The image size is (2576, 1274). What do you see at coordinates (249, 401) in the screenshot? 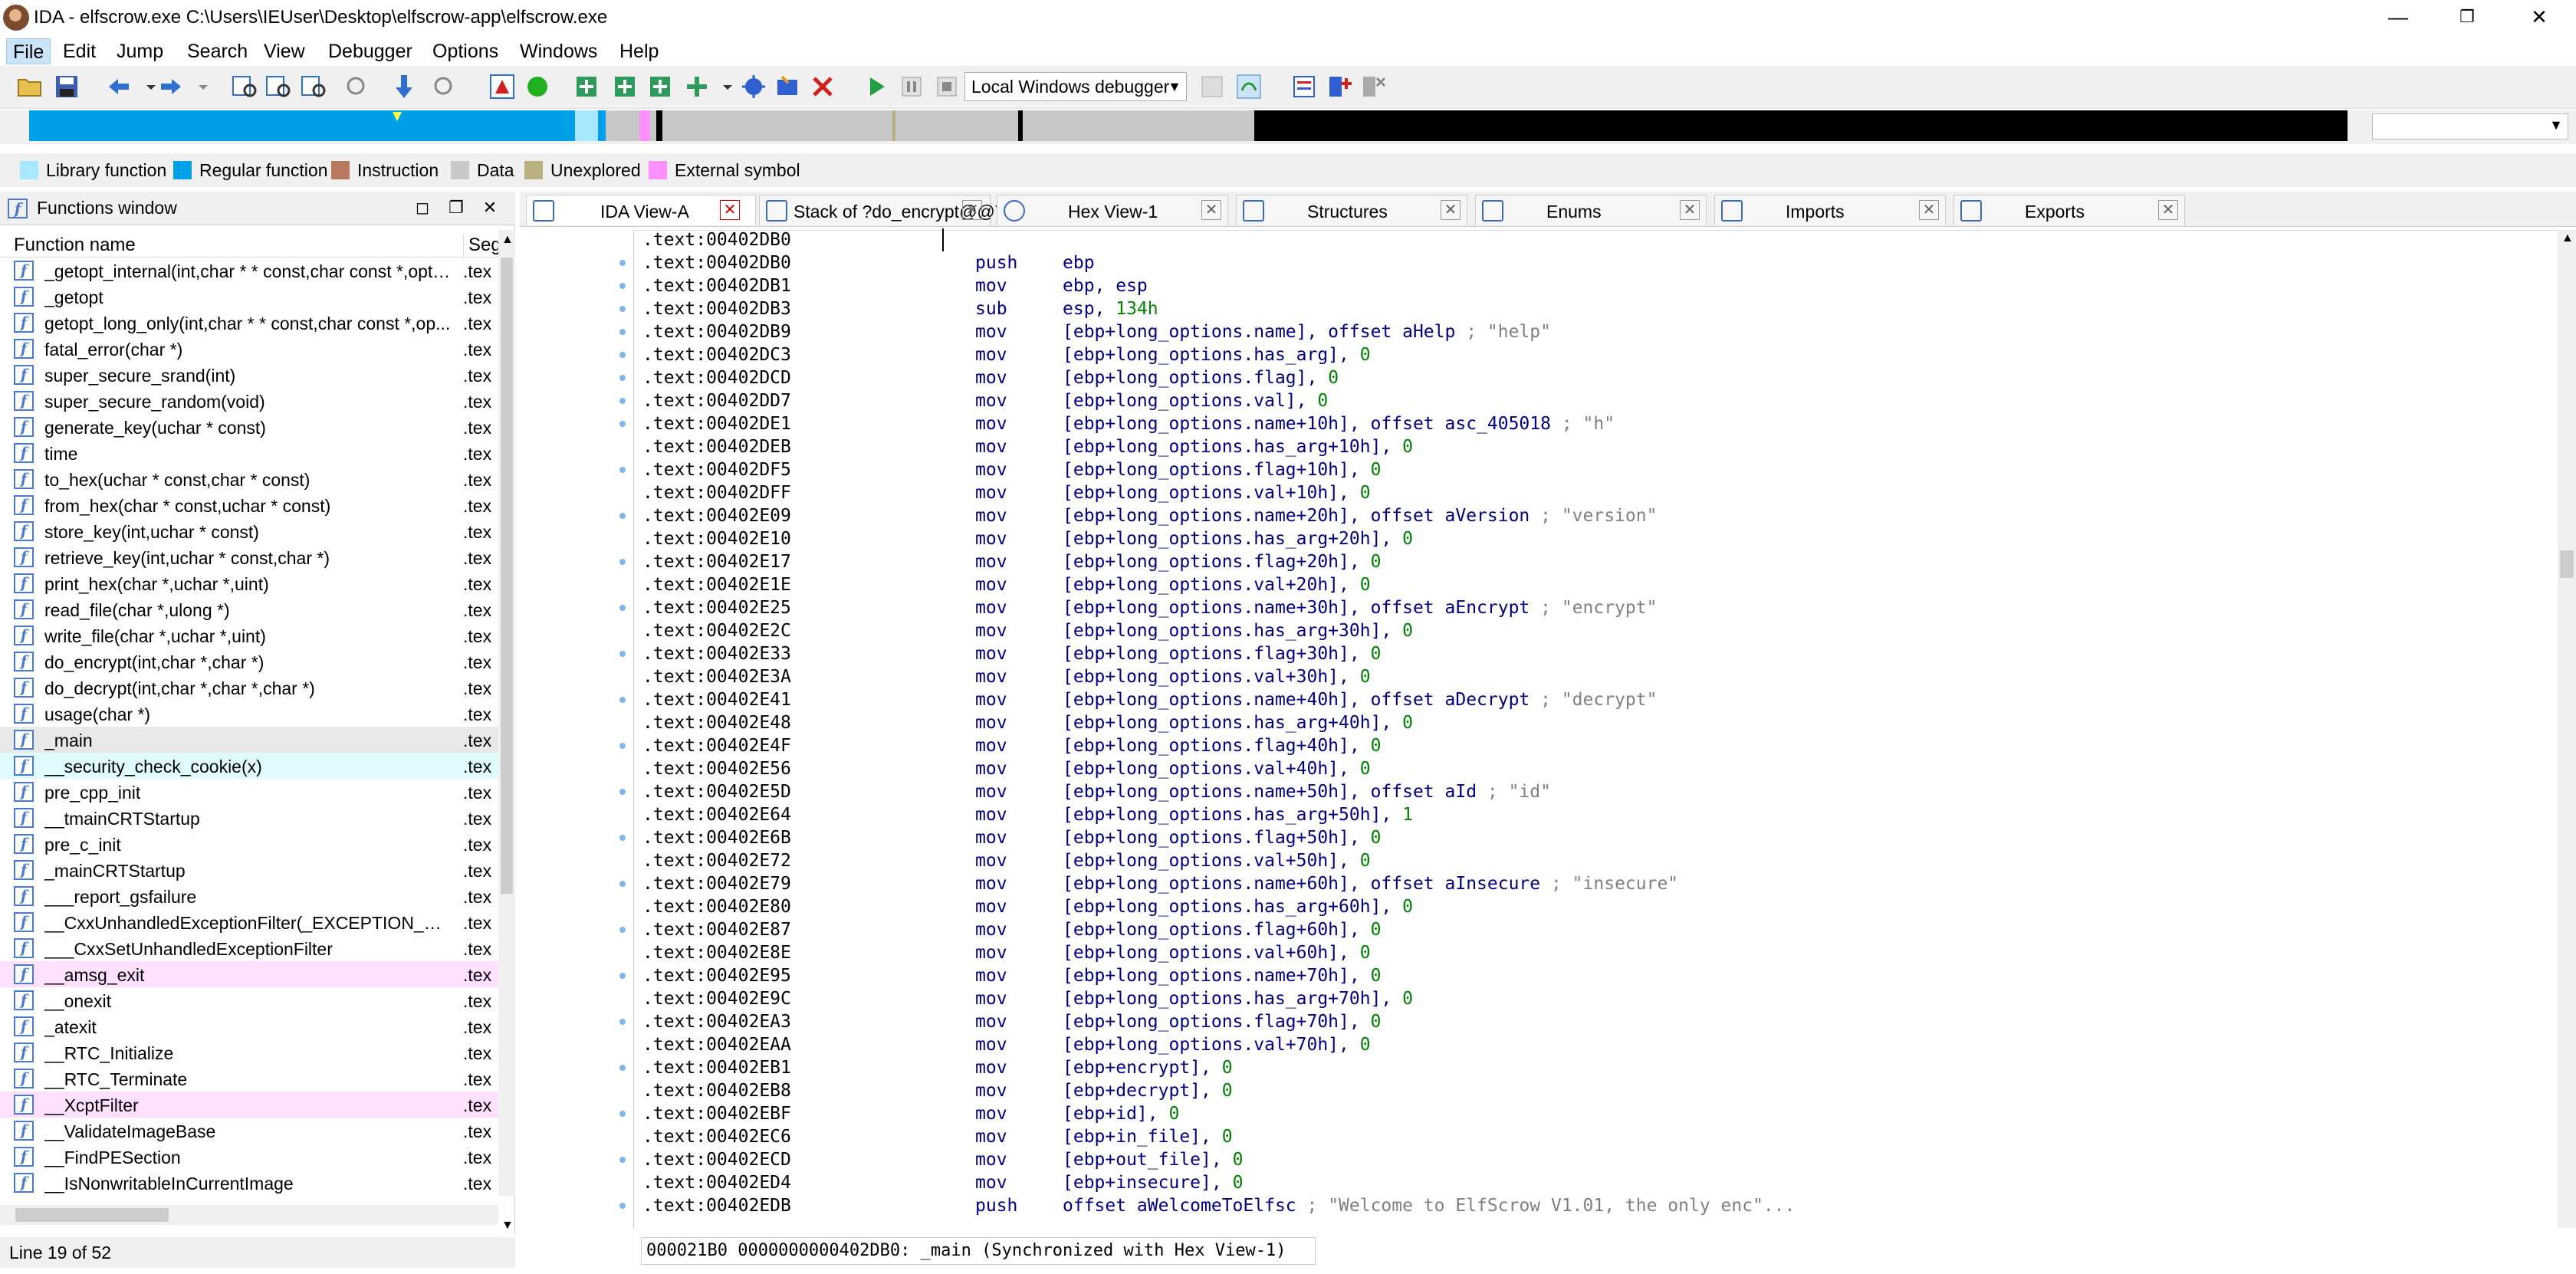
I see `function-row: f super_secure_random(void) .tex` at bounding box center [249, 401].